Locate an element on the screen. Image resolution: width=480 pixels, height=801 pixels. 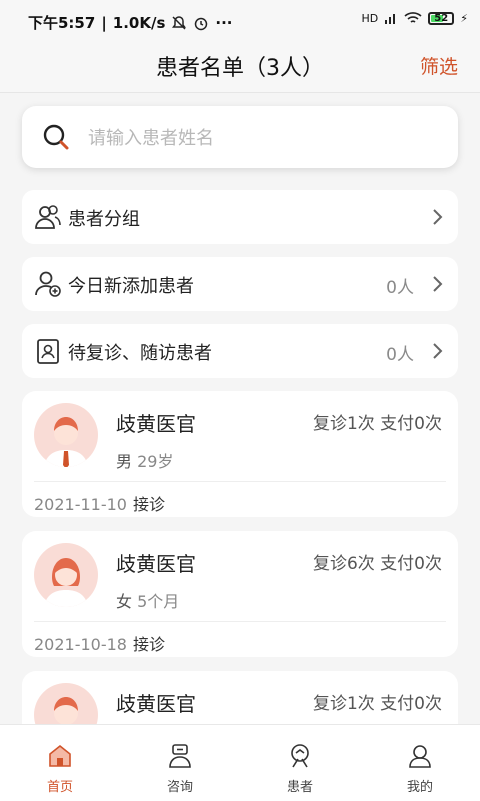
patient-card: 歧黄医官 复诊6次 支付0次 女 5个月 2021-10-18 接诊 is located at coordinates (240, 594).